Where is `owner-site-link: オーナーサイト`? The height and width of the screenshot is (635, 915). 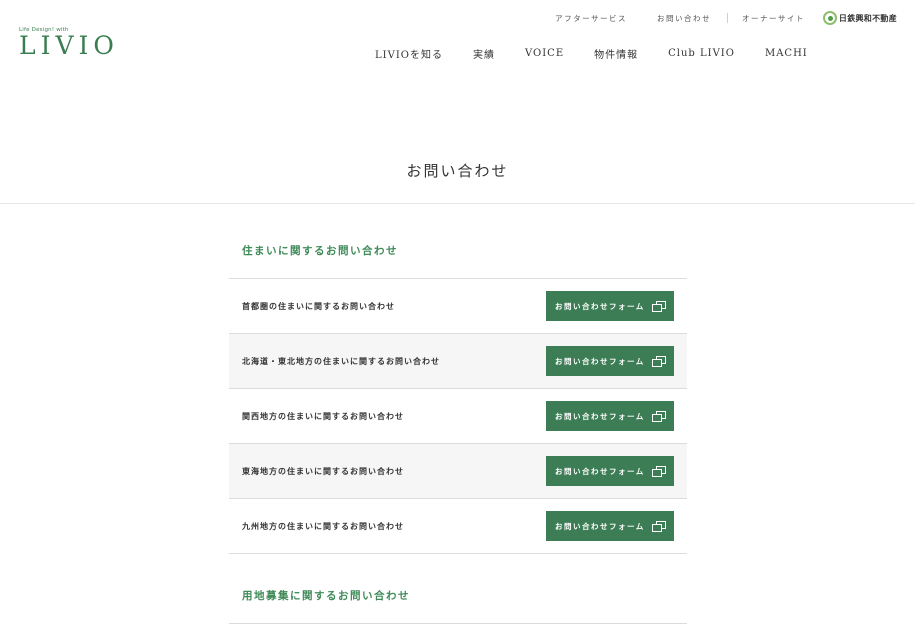
owner-site-link: オーナーサイト is located at coordinates (773, 18).